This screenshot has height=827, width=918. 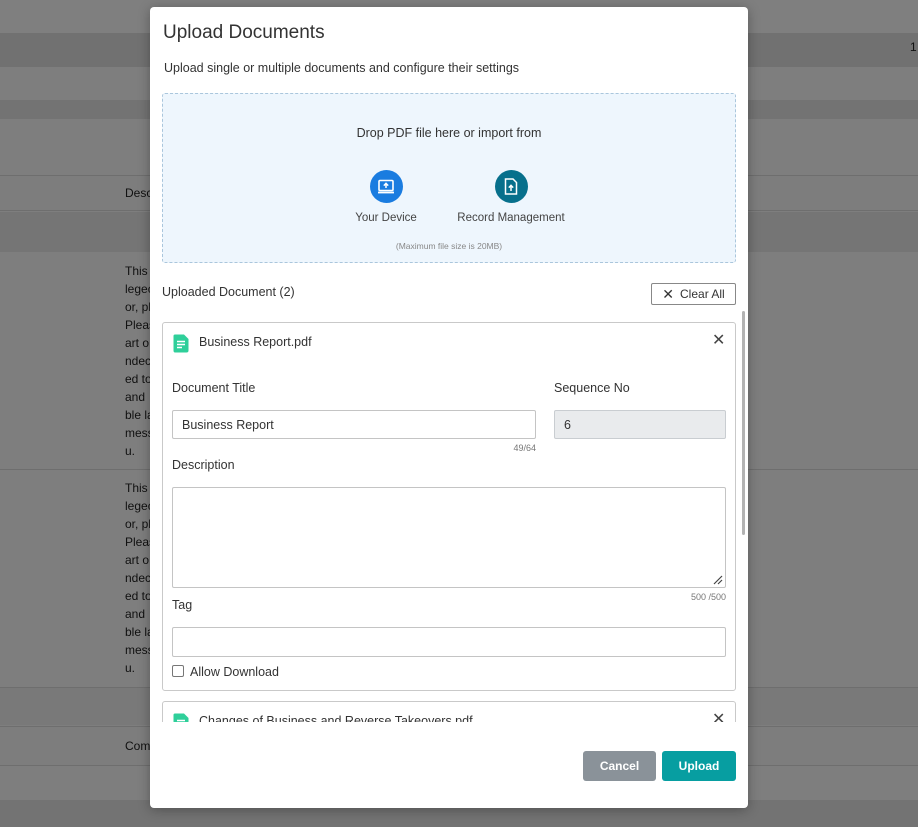 I want to click on sequence-no-input: 6, so click(x=640, y=424).